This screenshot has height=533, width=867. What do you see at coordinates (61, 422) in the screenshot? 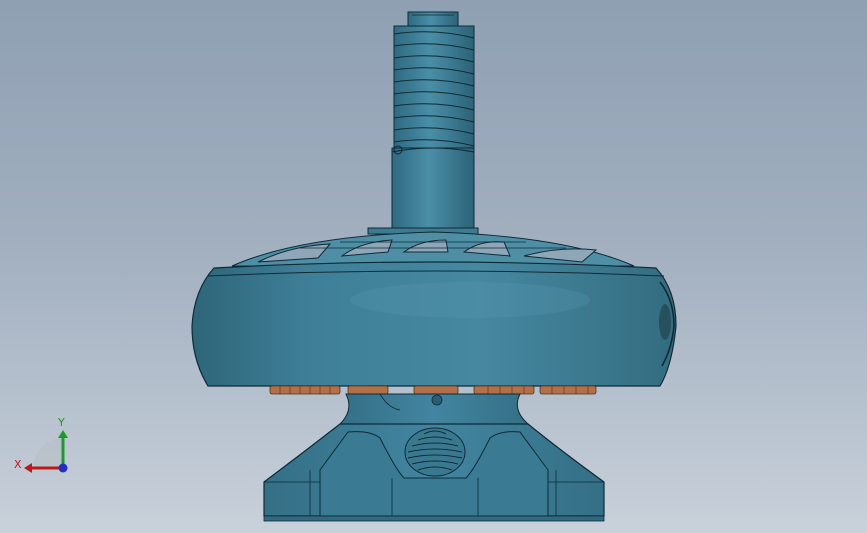
I see `y-axis-label: Y` at bounding box center [61, 422].